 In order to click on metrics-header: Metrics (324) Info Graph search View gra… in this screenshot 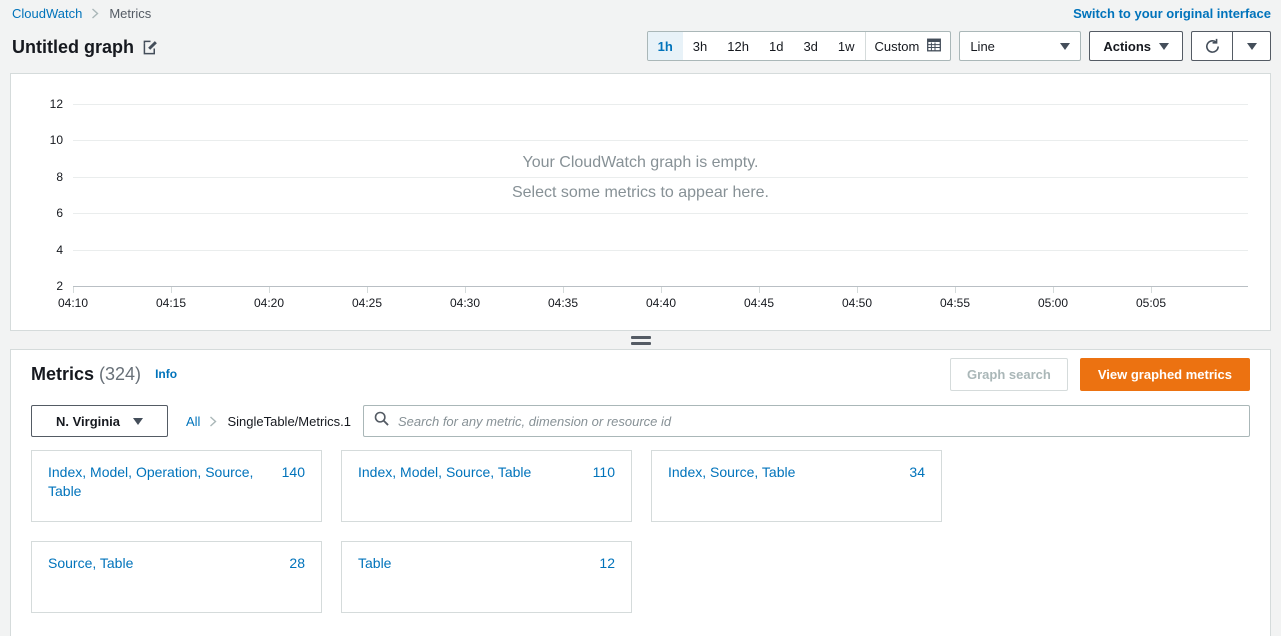, I will do `click(640, 374)`.